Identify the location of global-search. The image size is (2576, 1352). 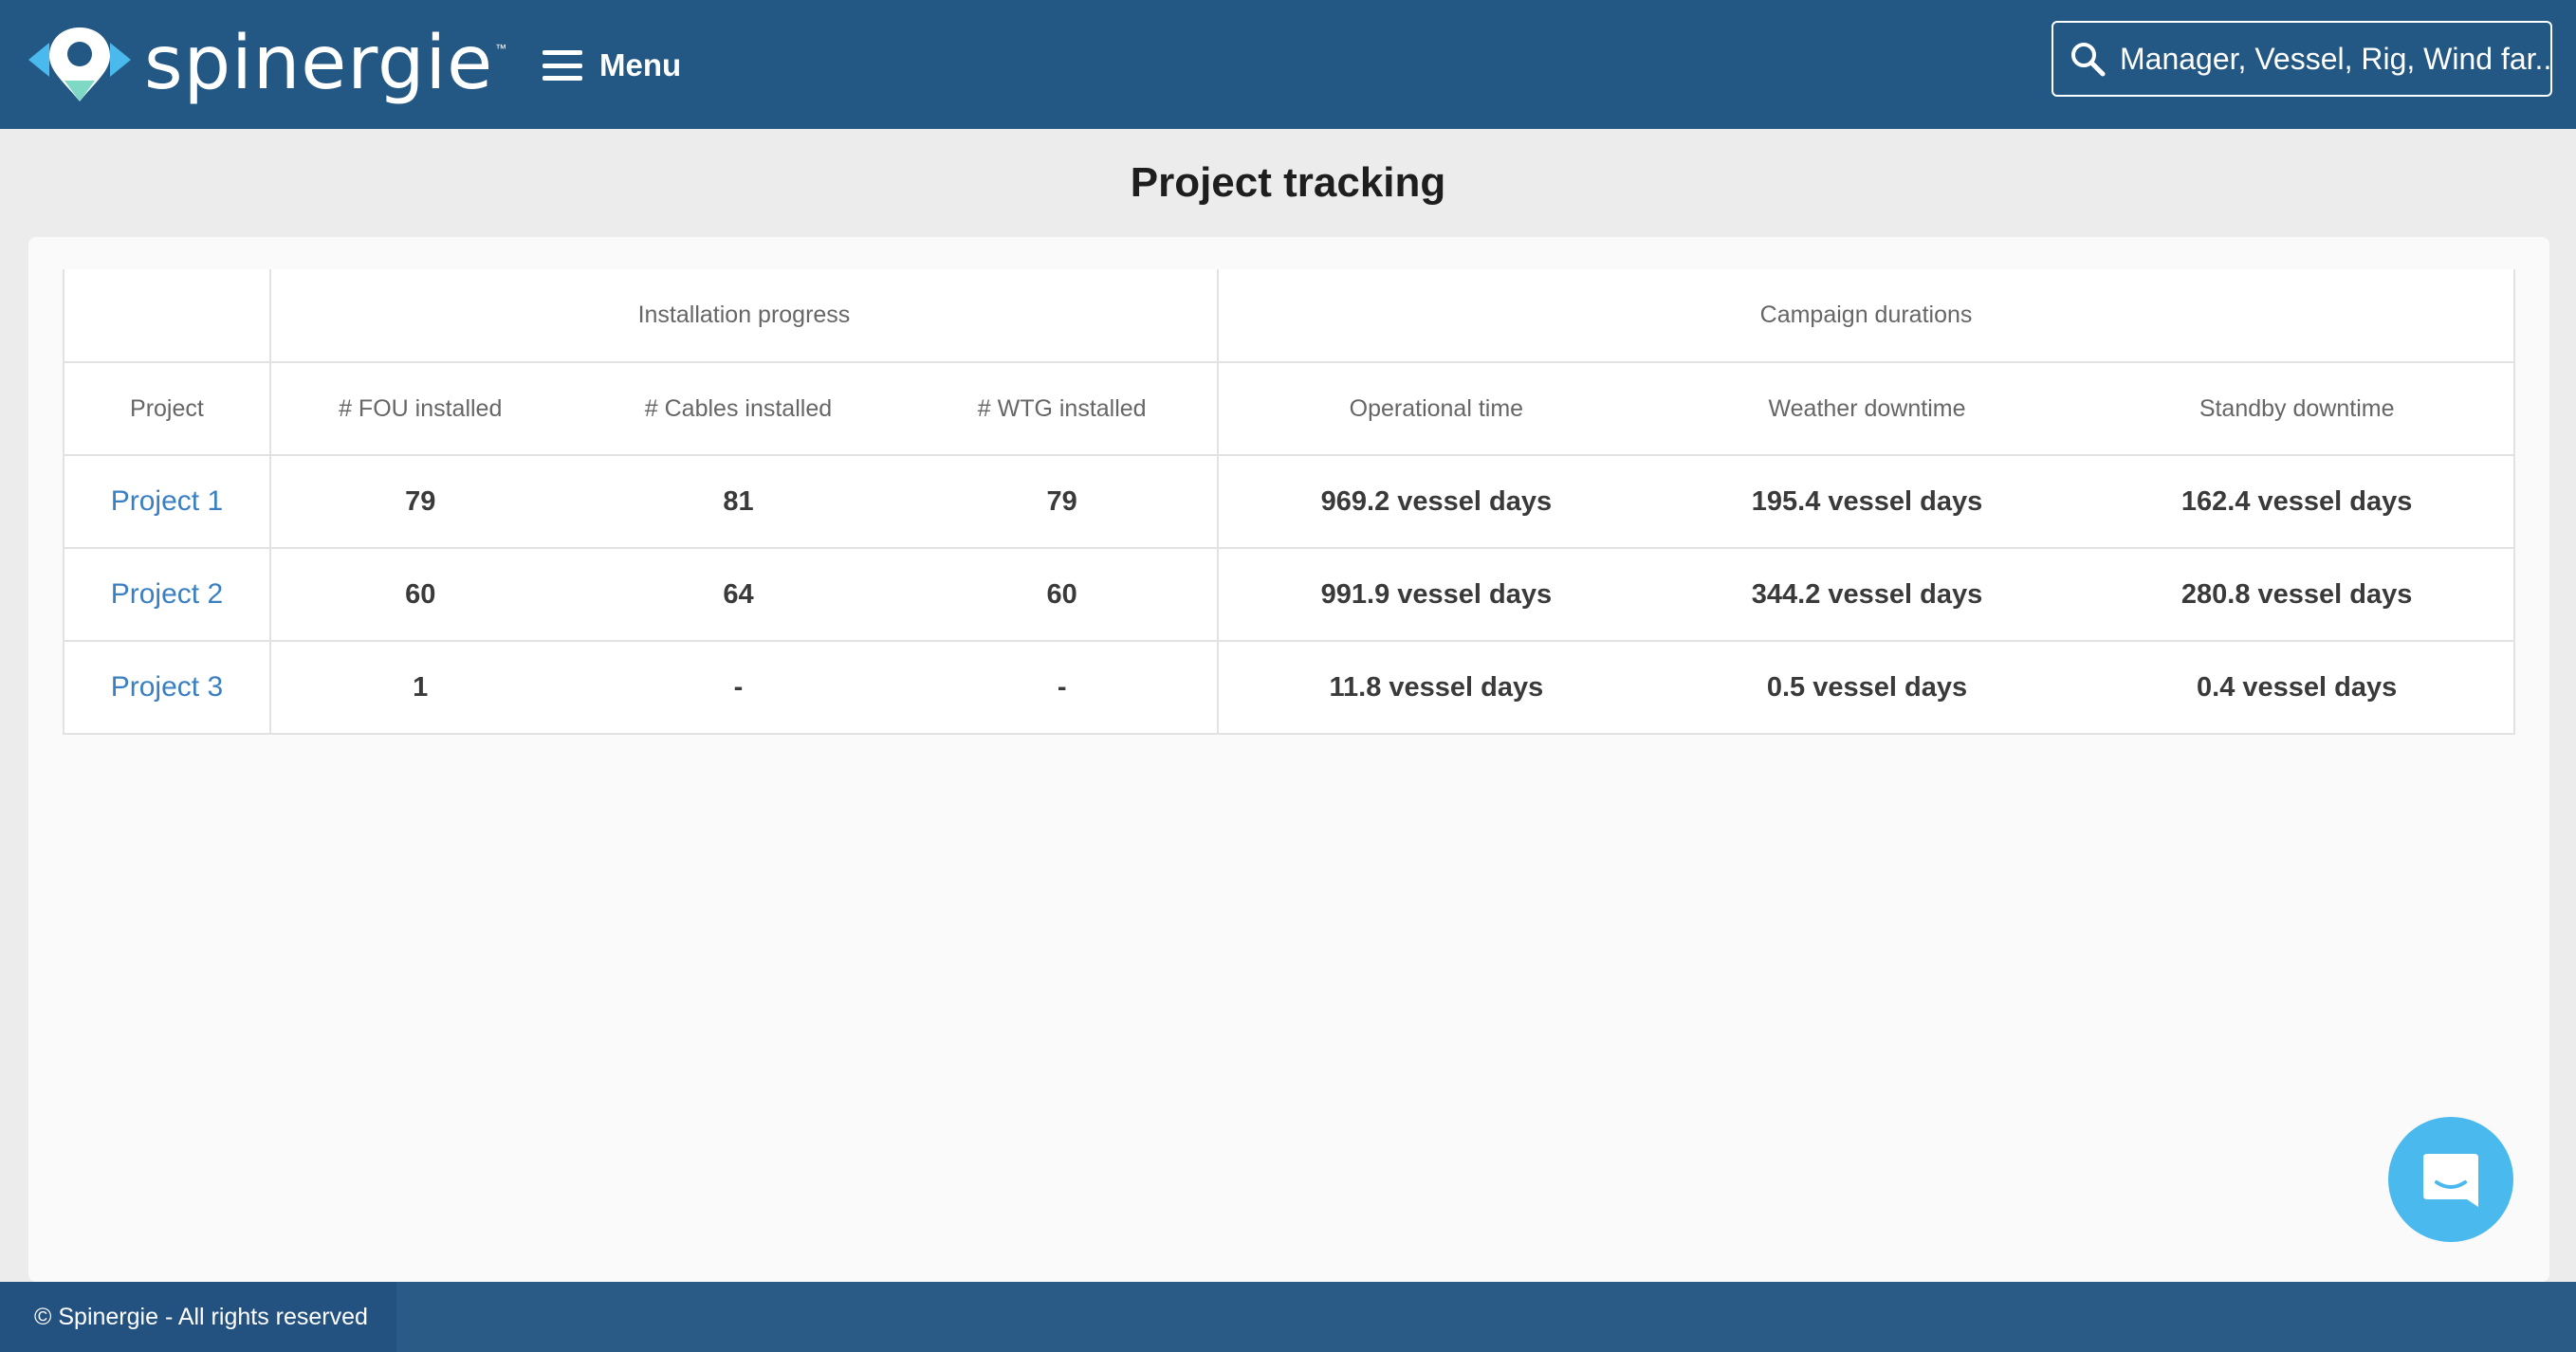
(2302, 59).